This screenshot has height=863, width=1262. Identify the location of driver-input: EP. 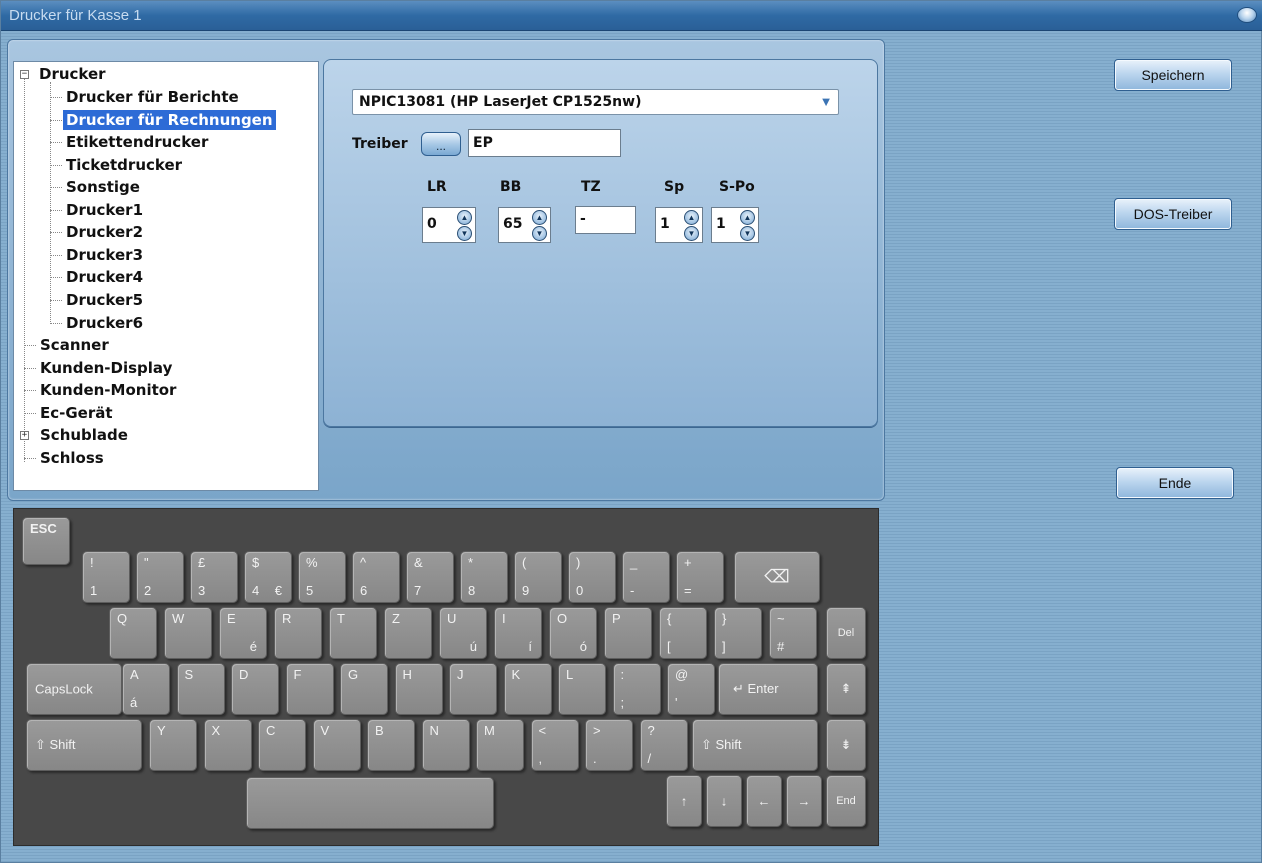
(544, 143).